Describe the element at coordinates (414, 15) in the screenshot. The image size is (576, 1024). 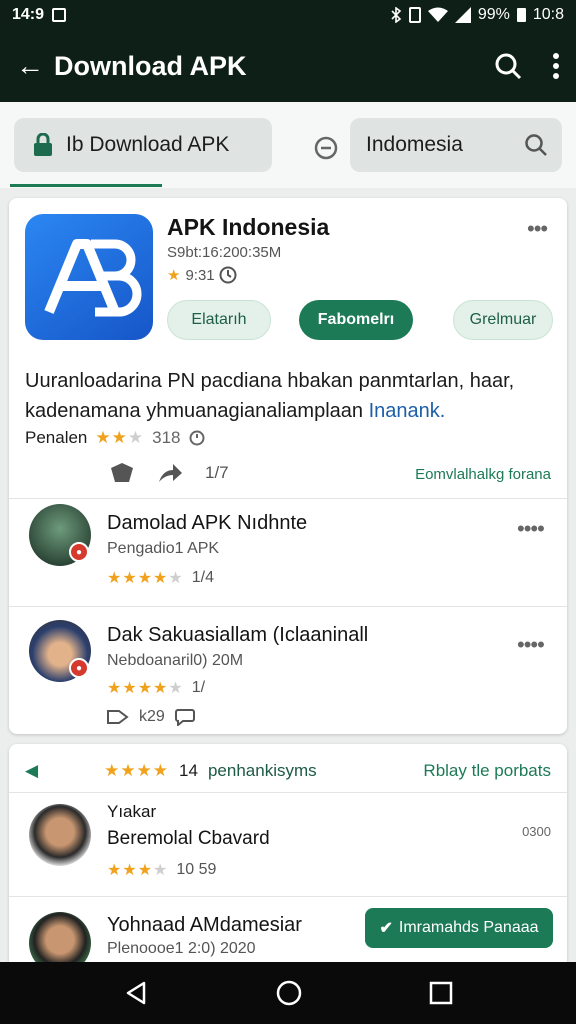
I see `vibrate-icon` at that location.